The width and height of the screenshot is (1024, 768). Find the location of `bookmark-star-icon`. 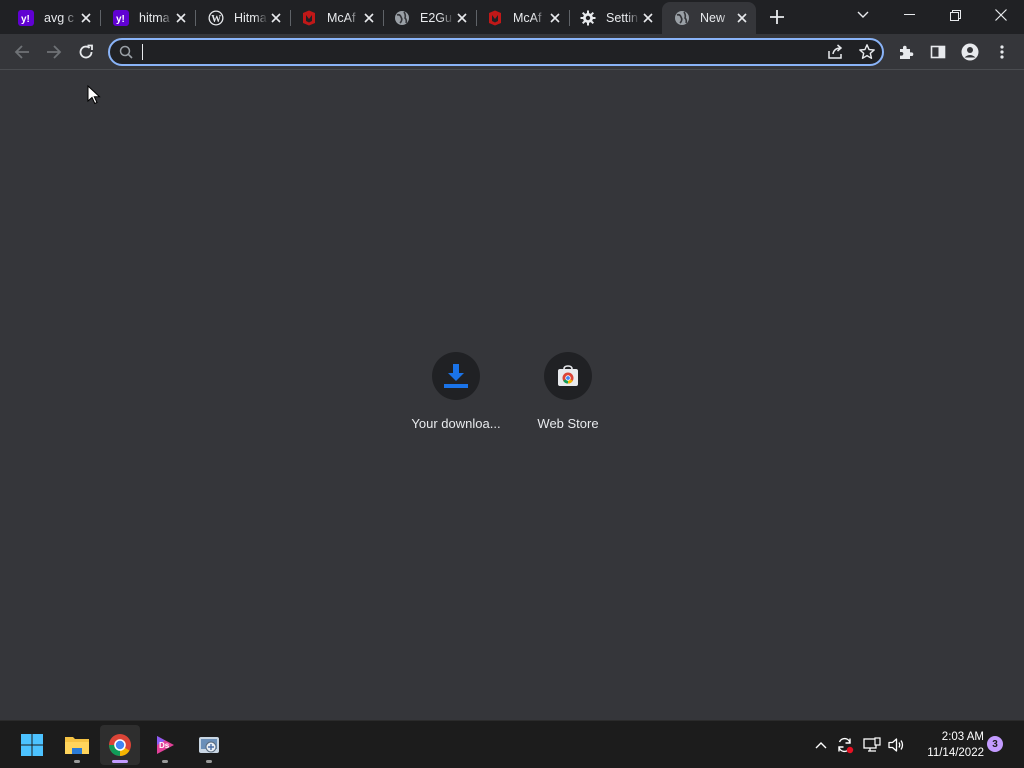

bookmark-star-icon is located at coordinates (867, 54).